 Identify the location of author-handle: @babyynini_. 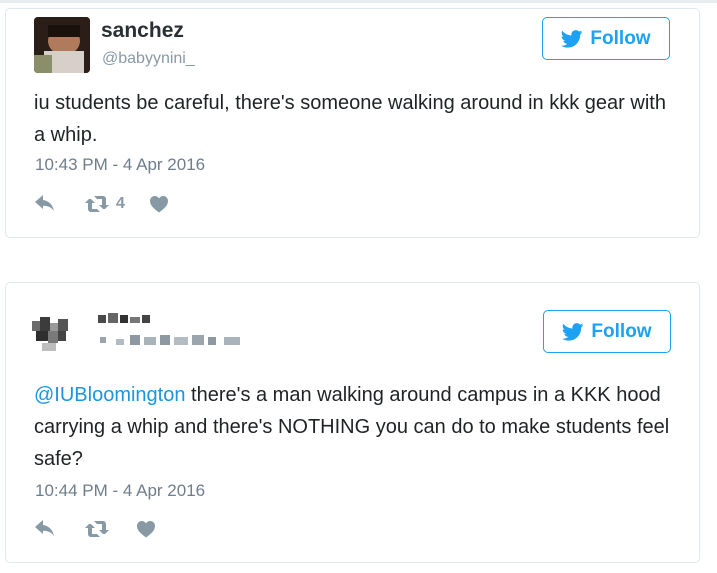
(148, 59).